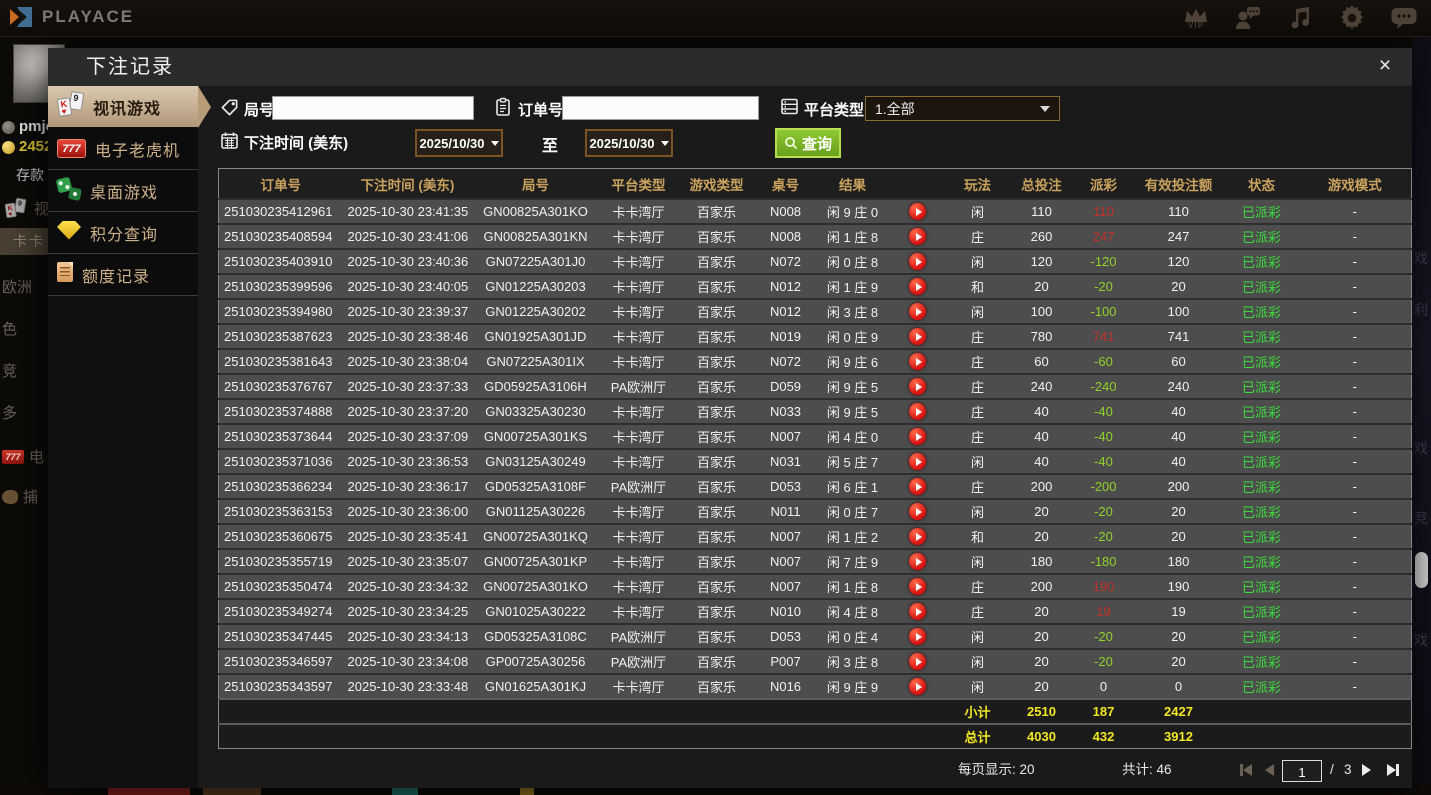  Describe the element at coordinates (1103, 411) in the screenshot. I see `cell-payout: -40` at that location.